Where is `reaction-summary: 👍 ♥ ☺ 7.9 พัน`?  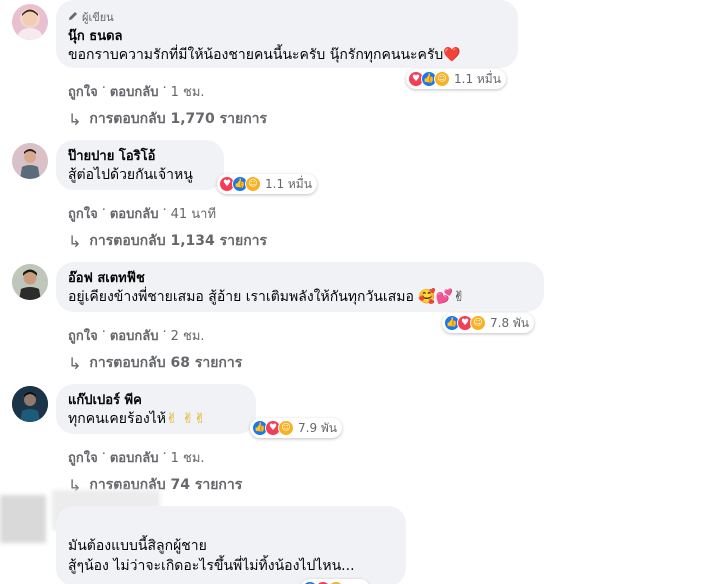 reaction-summary: 👍 ♥ ☺ 7.9 พัน is located at coordinates (296, 428).